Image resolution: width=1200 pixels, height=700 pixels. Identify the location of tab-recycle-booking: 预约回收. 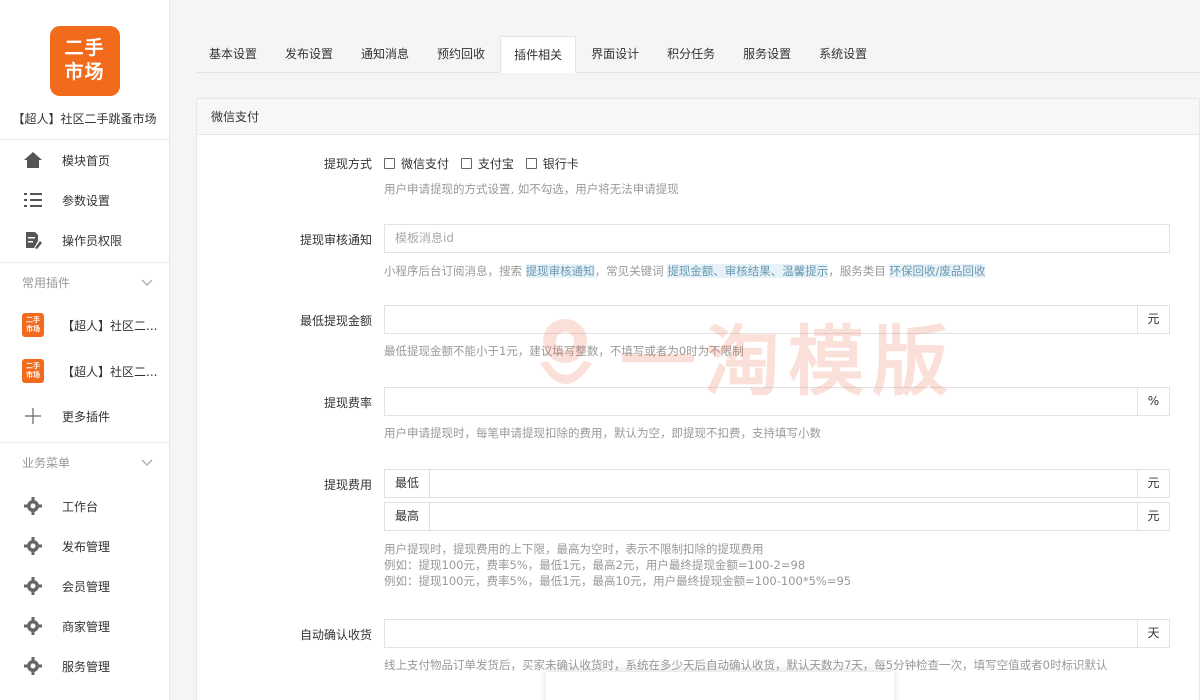
(461, 54).